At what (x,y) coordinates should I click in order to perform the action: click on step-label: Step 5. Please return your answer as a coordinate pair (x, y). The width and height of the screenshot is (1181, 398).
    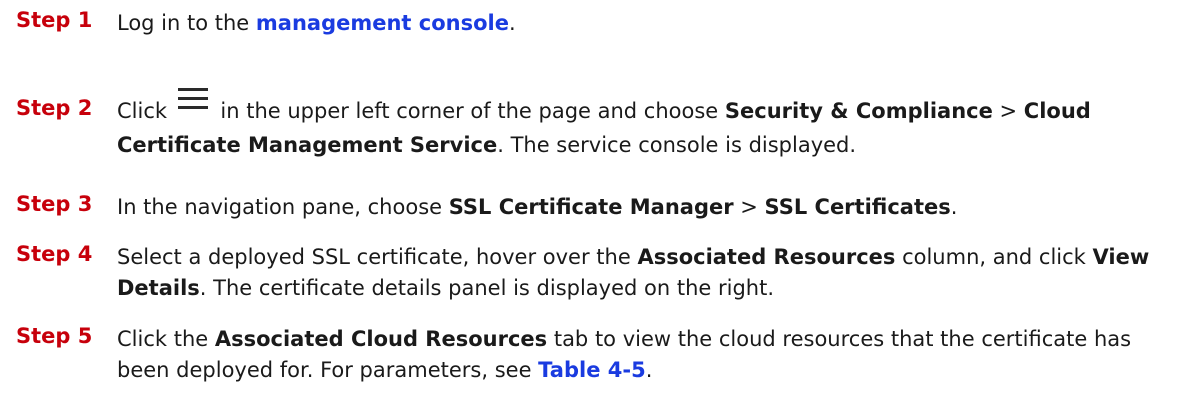
    Looking at the image, I should click on (54, 336).